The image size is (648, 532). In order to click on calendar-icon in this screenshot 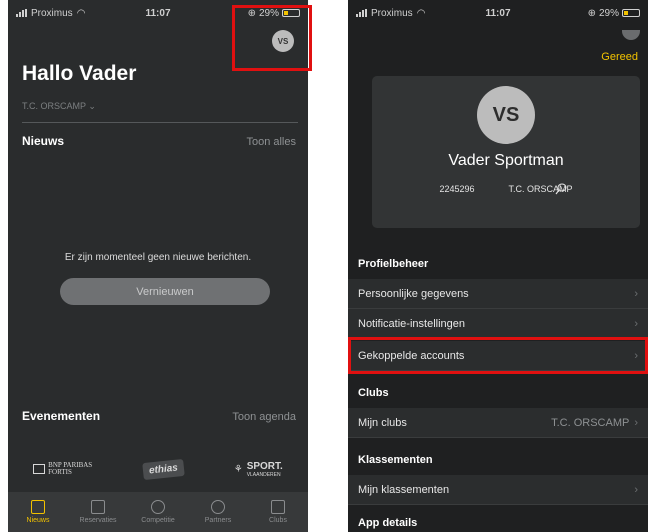, I will do `click(98, 507)`.